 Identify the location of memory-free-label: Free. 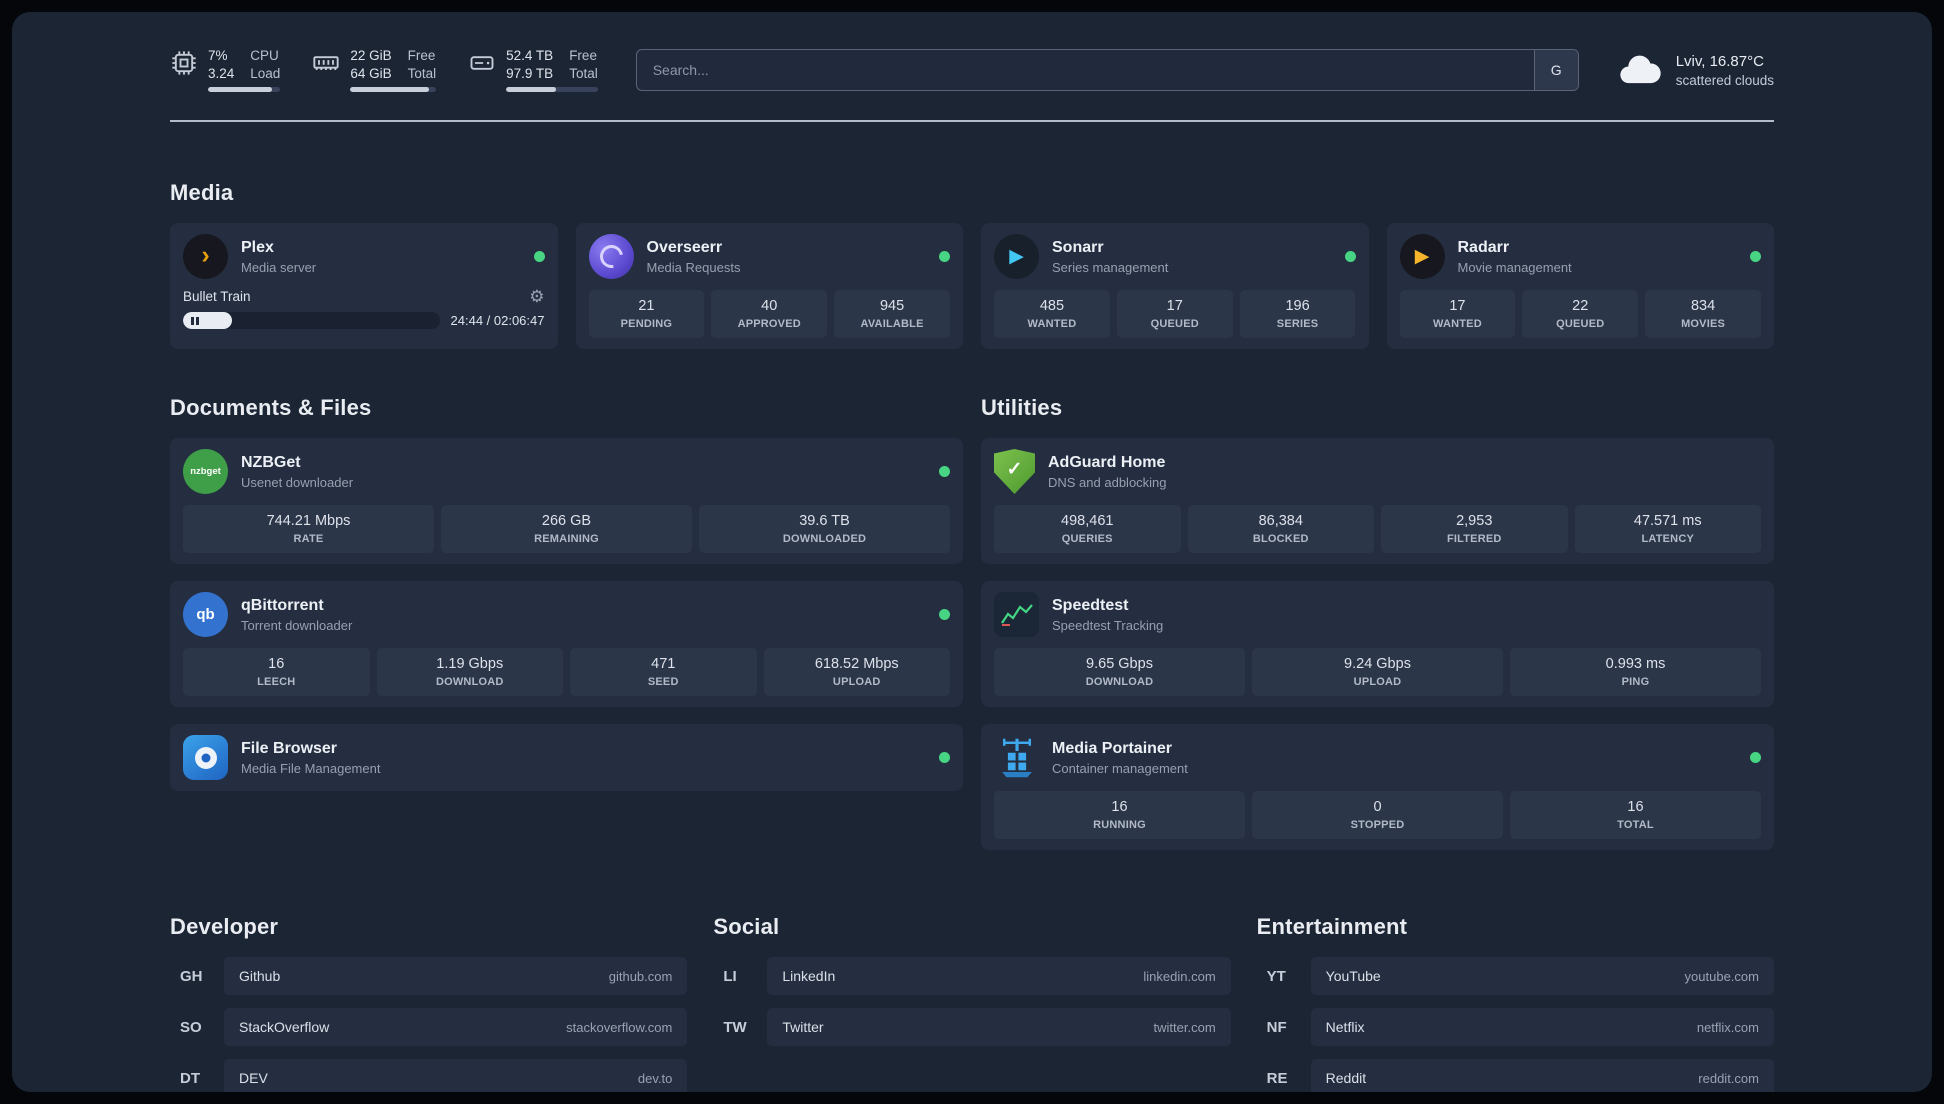
(421, 55).